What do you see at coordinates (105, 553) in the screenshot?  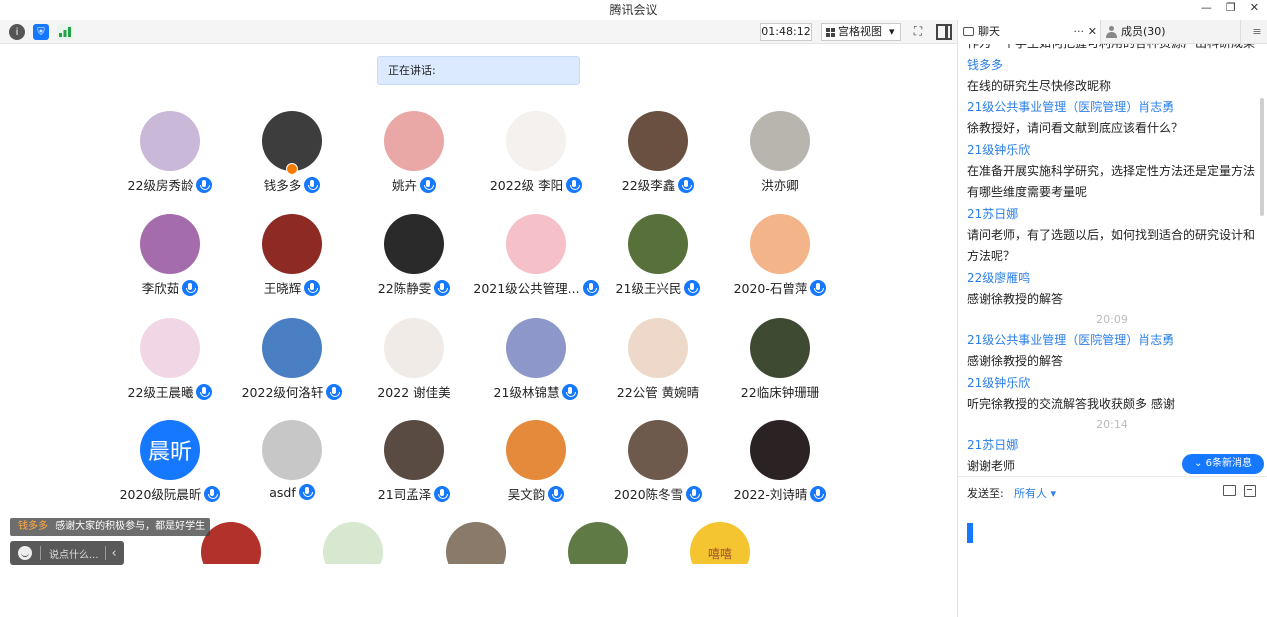 I see `divider` at bounding box center [105, 553].